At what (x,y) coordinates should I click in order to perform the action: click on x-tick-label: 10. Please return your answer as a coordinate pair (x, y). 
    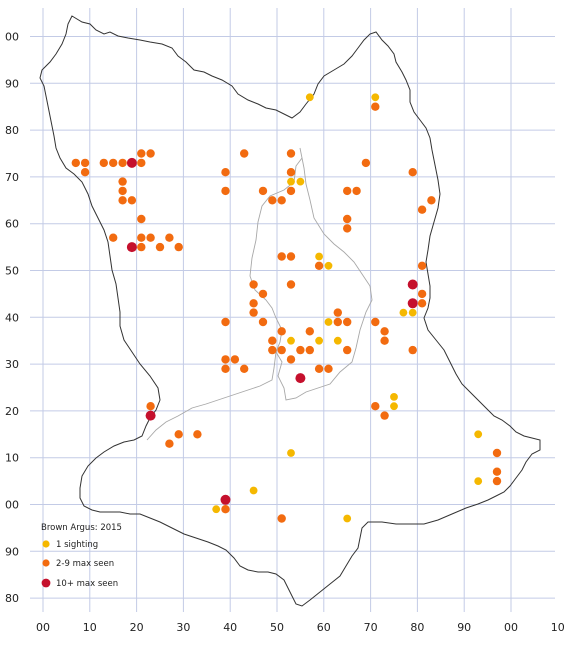
    Looking at the image, I should click on (558, 627).